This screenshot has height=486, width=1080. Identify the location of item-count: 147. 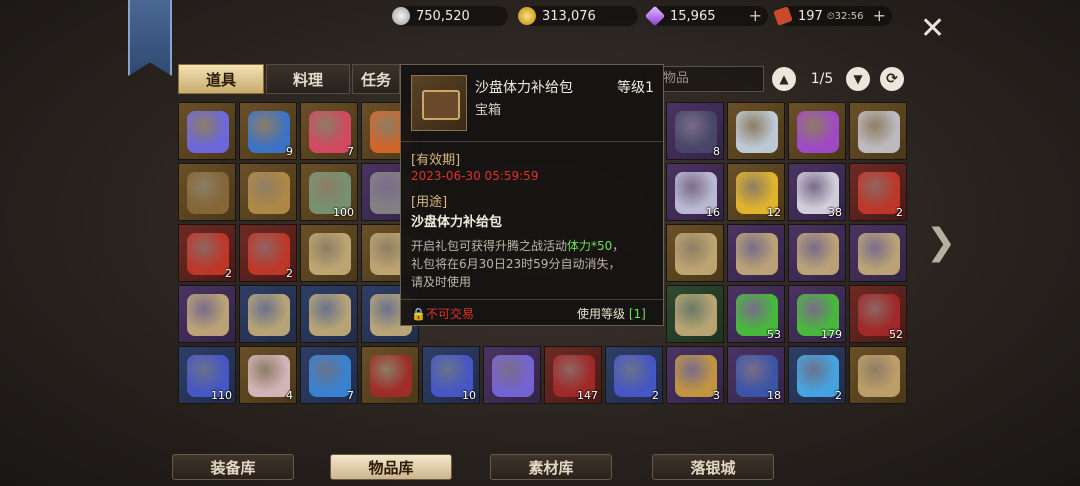
(587, 395).